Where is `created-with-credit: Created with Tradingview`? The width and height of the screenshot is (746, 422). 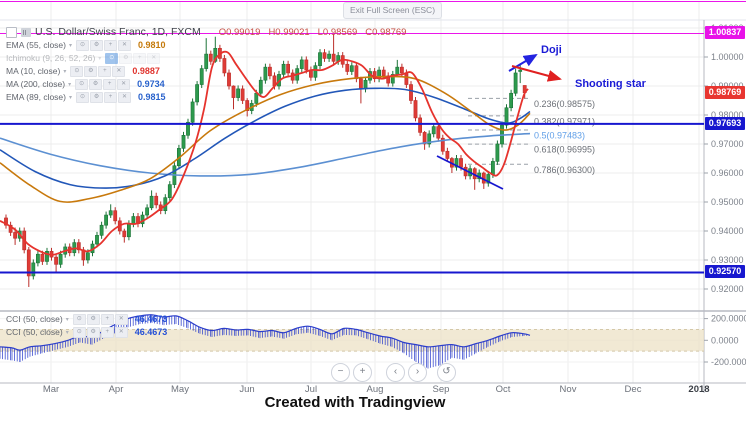
created-with-credit: Created with Tradingview is located at coordinates (355, 402).